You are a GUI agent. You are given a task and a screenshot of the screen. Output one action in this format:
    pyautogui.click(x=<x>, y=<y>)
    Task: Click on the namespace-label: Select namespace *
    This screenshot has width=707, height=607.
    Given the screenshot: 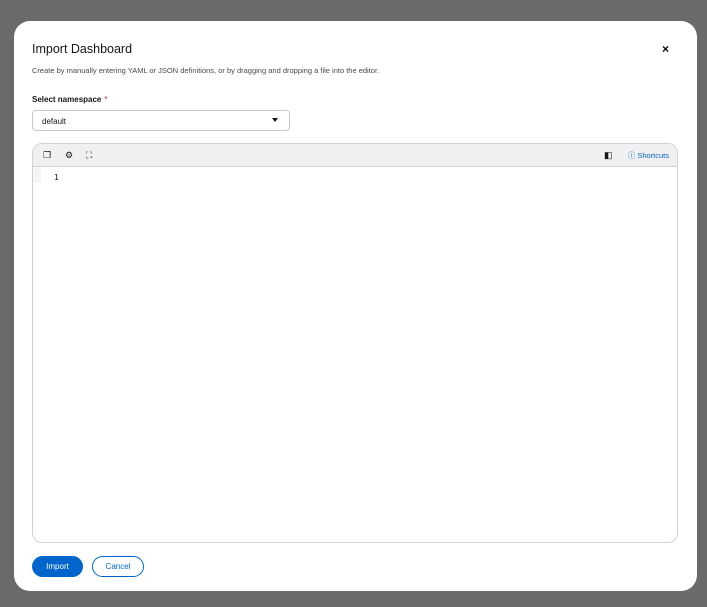 What is the action you would take?
    pyautogui.click(x=70, y=99)
    